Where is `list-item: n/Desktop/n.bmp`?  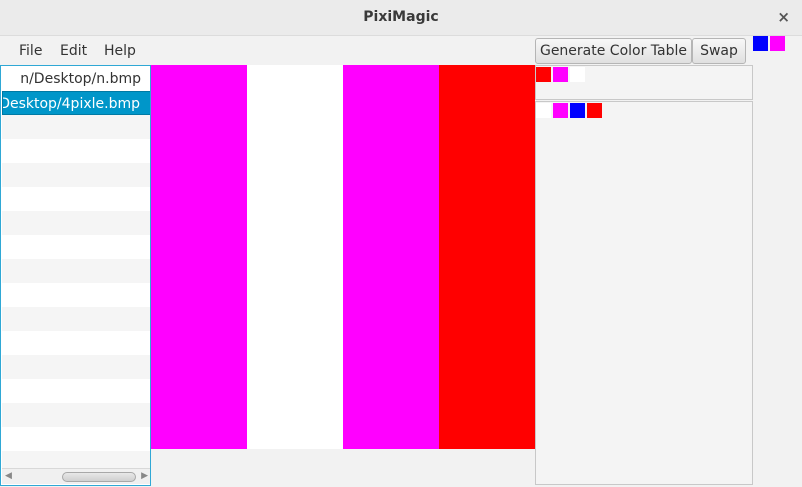
list-item: n/Desktop/n.bmp is located at coordinates (76, 79).